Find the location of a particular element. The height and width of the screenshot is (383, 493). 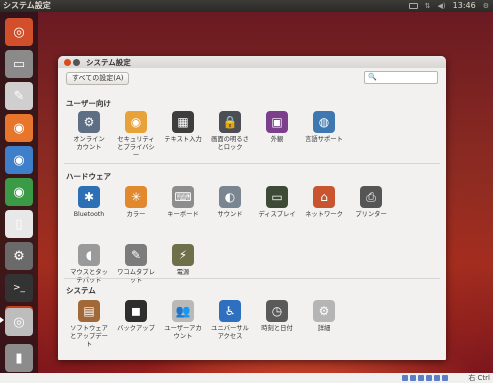

settings-item-label: ディスプレイ is located at coordinates (277, 214).